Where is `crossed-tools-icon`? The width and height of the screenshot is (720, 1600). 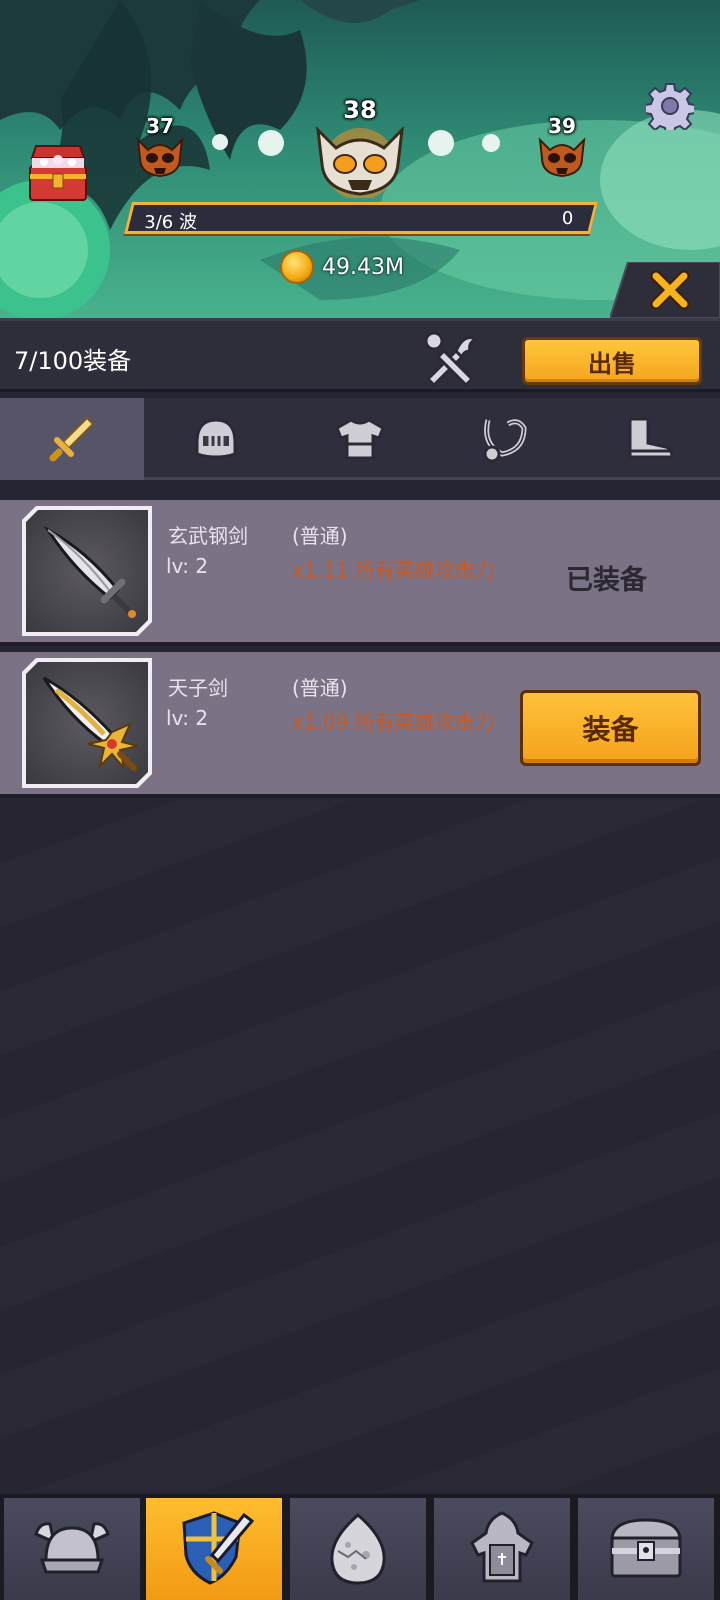
crossed-tools-icon is located at coordinates (452, 359).